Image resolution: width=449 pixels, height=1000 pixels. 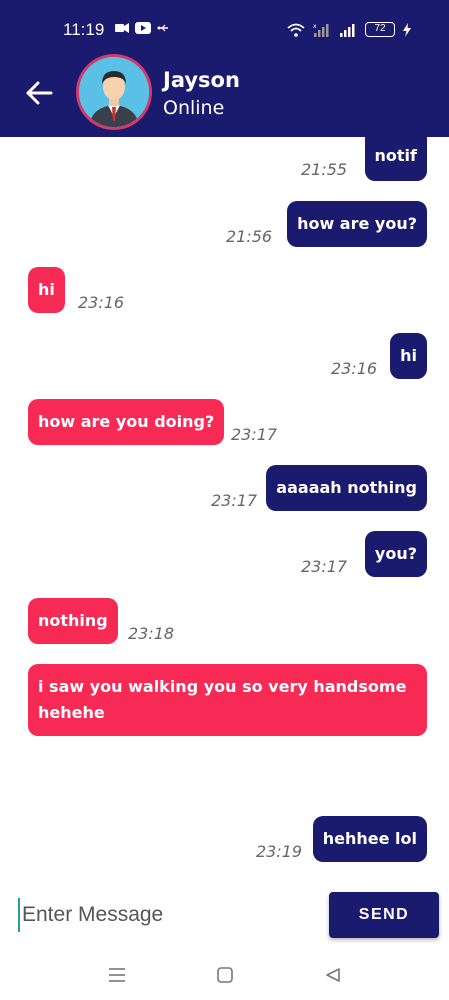 I want to click on person-icon, so click(x=114, y=92).